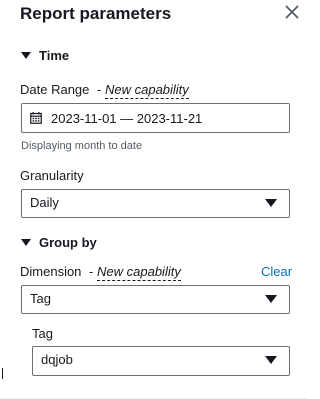 Image resolution: width=320 pixels, height=399 pixels. What do you see at coordinates (52, 175) in the screenshot?
I see `granularity-label: Granularity` at bounding box center [52, 175].